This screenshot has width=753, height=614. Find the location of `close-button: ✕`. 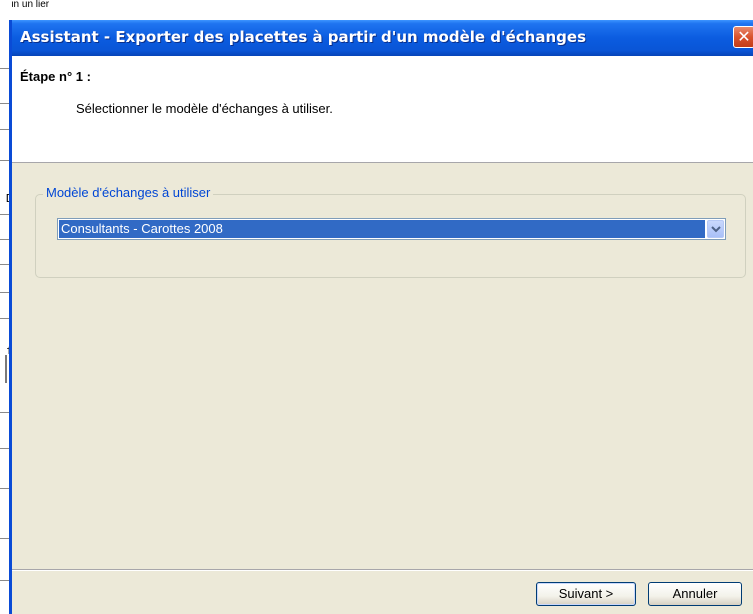

close-button: ✕ is located at coordinates (743, 37).